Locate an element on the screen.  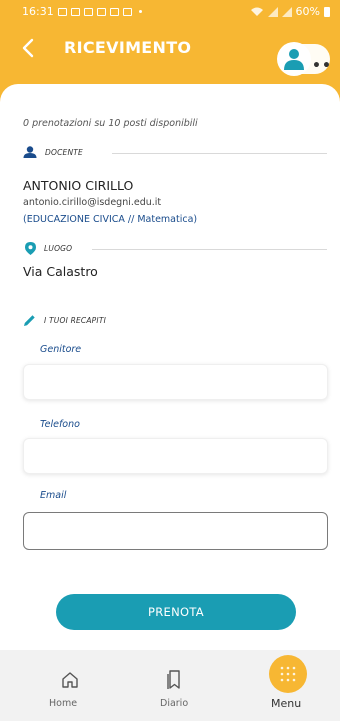
battery-percent: 60% is located at coordinates (307, 11).